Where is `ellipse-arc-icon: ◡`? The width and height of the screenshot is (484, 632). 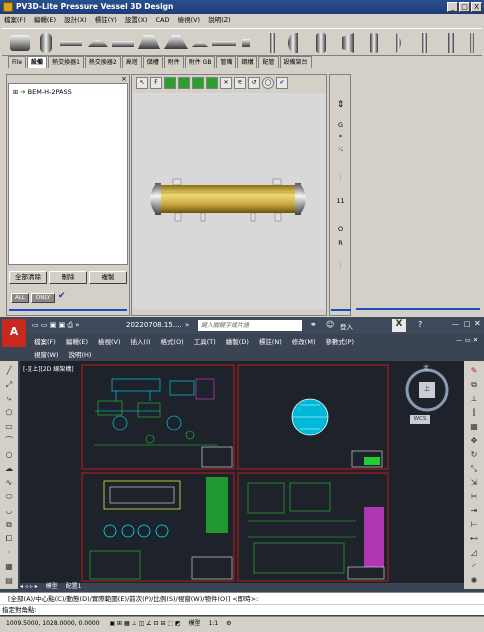
ellipse-arc-icon: ◡ is located at coordinates (9, 511).